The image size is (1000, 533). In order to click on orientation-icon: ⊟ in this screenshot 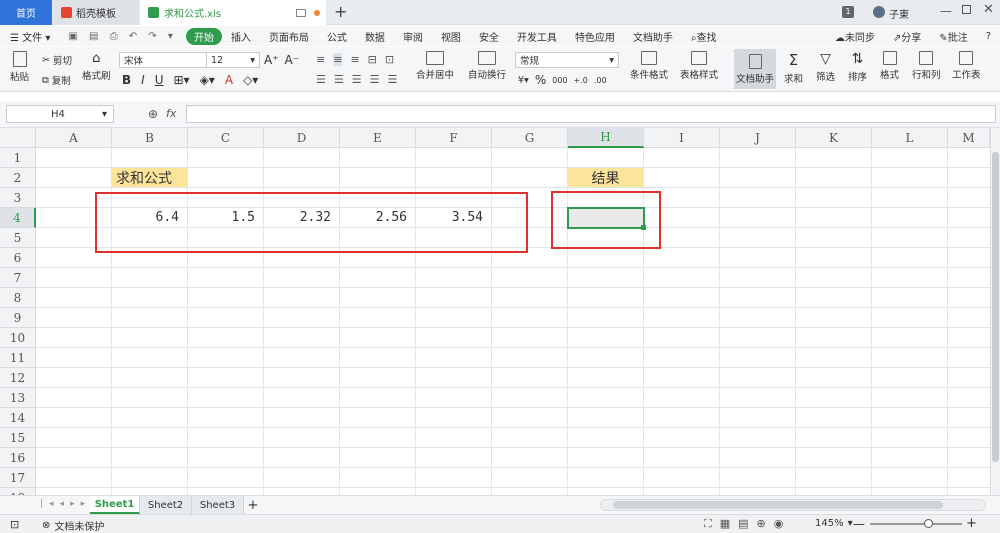, I will do `click(372, 59)`.